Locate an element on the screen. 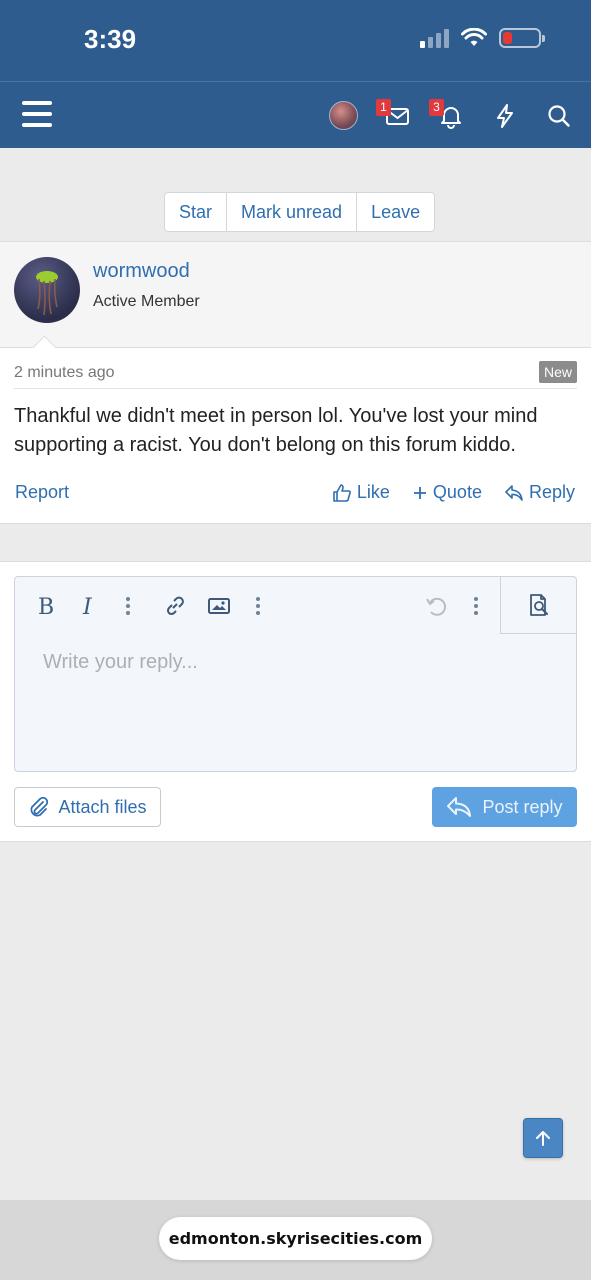 This screenshot has width=591, height=1280. undo-icon is located at coordinates (436, 606).